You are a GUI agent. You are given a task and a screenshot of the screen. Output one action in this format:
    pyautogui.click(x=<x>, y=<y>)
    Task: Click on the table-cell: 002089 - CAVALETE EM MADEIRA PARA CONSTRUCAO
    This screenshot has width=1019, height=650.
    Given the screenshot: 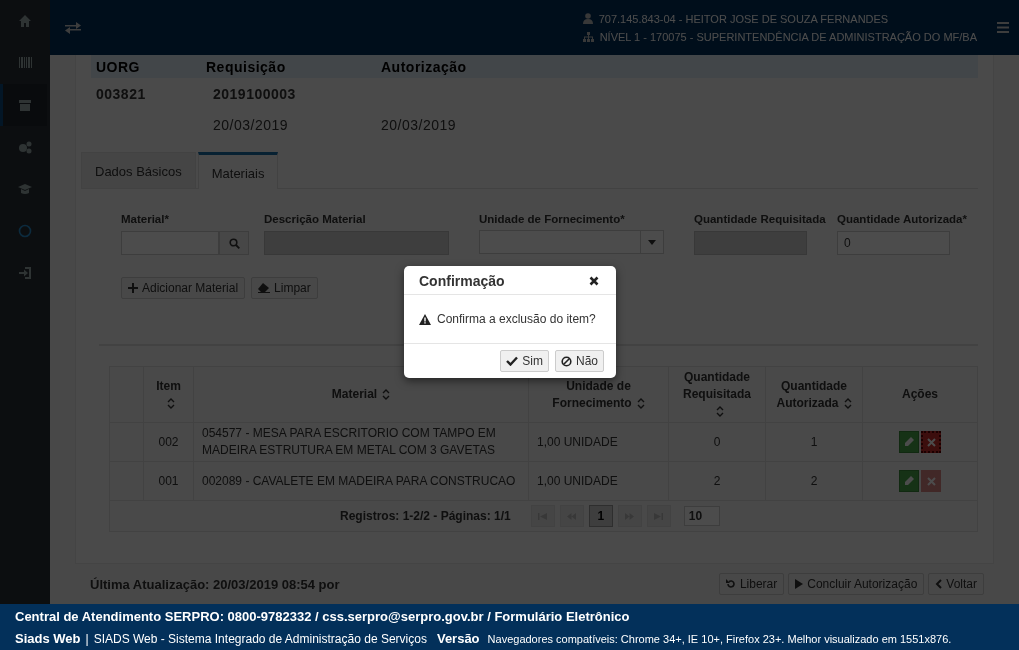 What is the action you would take?
    pyautogui.click(x=359, y=481)
    